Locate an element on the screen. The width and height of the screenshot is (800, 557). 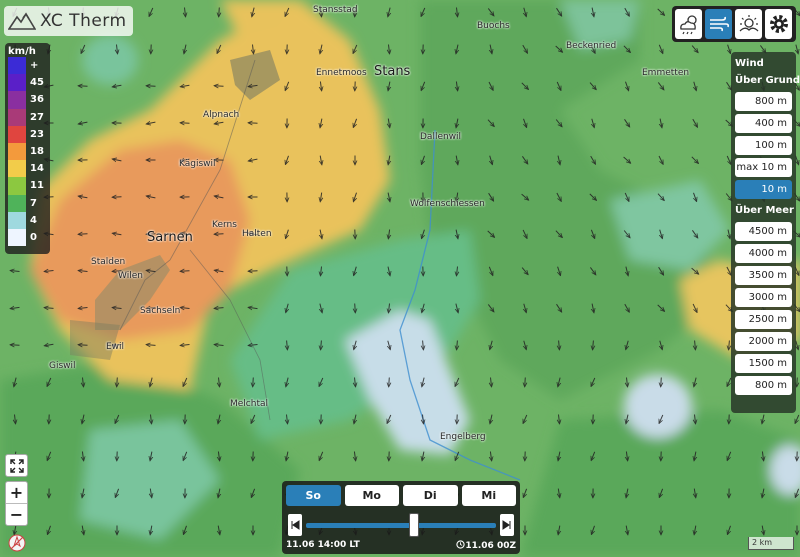
place-label: Dallenwil is located at coordinates (440, 137).